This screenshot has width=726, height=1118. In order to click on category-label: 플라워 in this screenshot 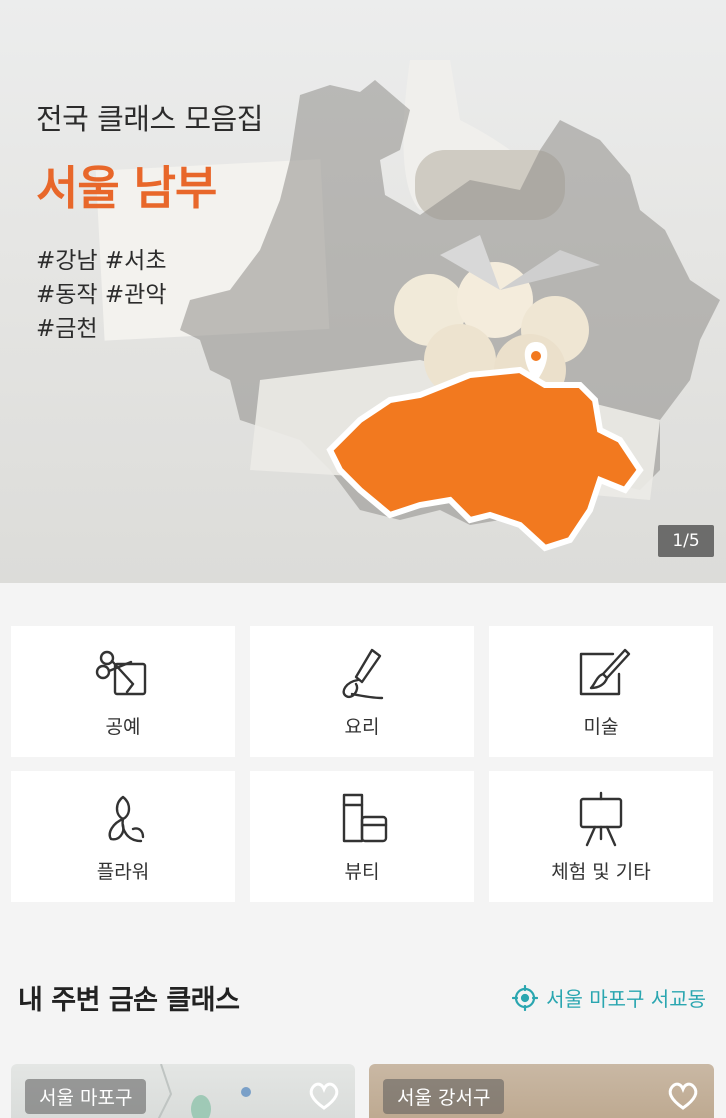, I will do `click(123, 872)`.